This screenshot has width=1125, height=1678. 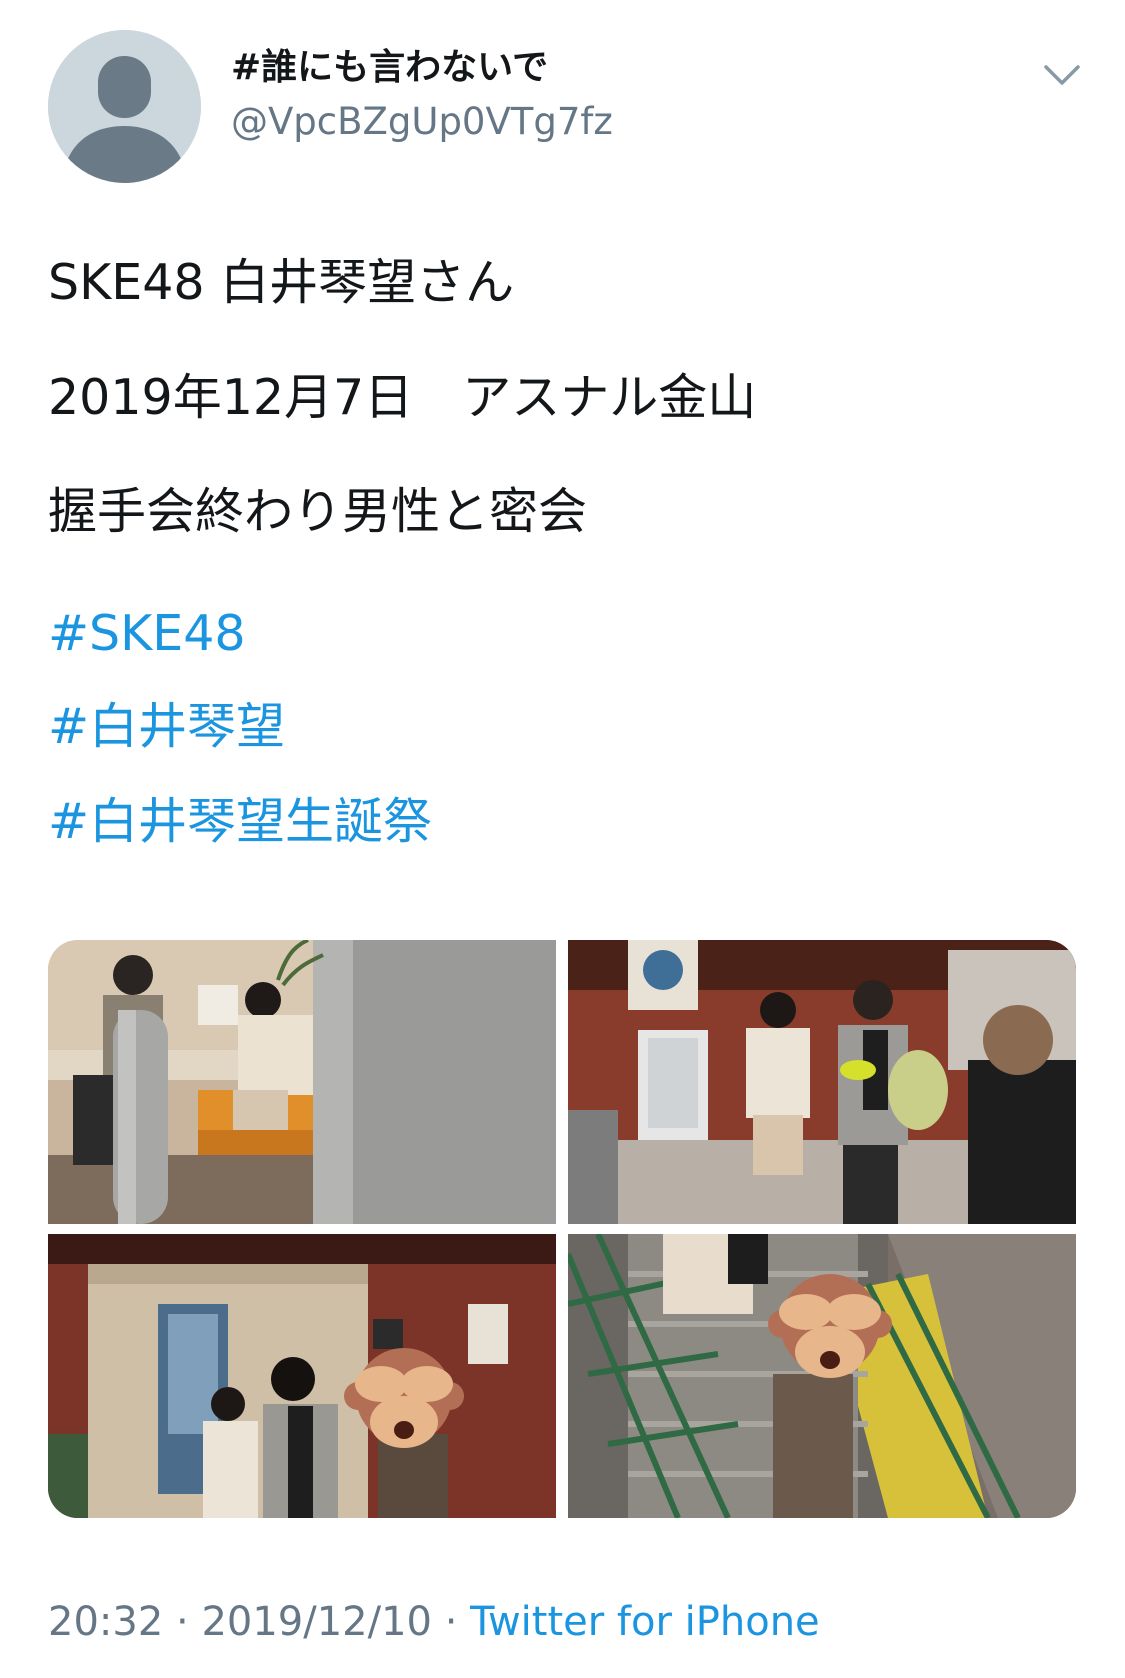 I want to click on hashtag-link: #白井琴望生誕祭, so click(x=240, y=822).